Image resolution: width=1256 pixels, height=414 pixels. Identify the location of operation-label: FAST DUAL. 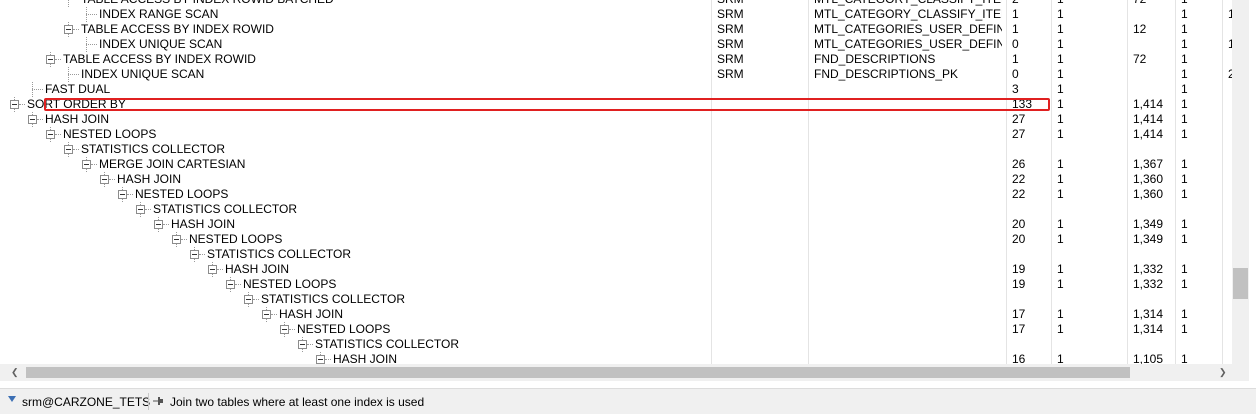
(78, 89).